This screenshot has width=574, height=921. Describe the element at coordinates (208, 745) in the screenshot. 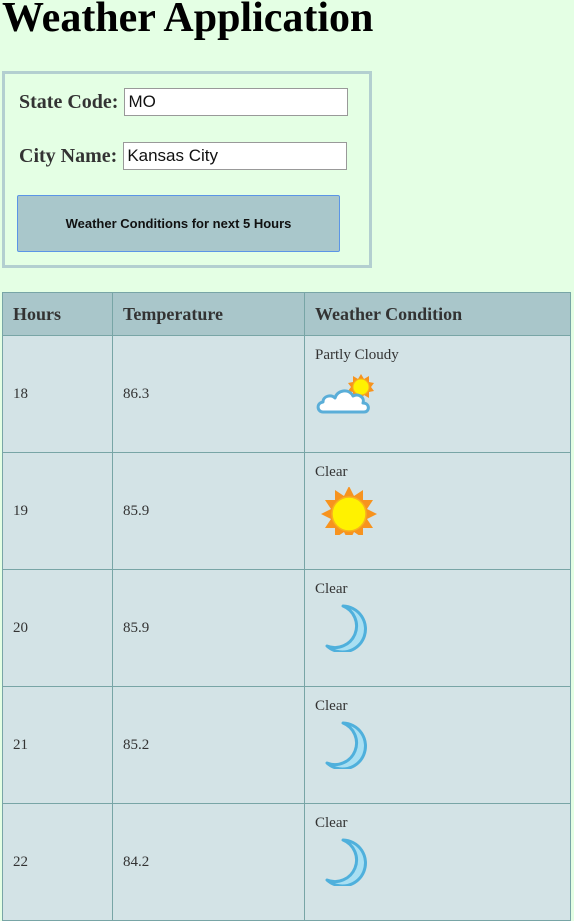

I see `temperature-cell: 85.2` at that location.